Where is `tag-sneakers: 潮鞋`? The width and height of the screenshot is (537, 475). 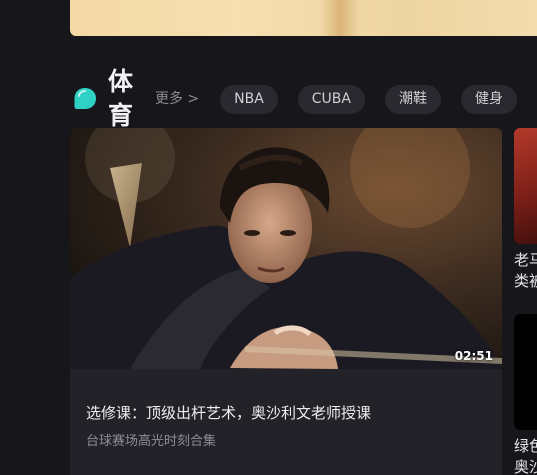
tag-sneakers: 潮鞋 is located at coordinates (413, 99).